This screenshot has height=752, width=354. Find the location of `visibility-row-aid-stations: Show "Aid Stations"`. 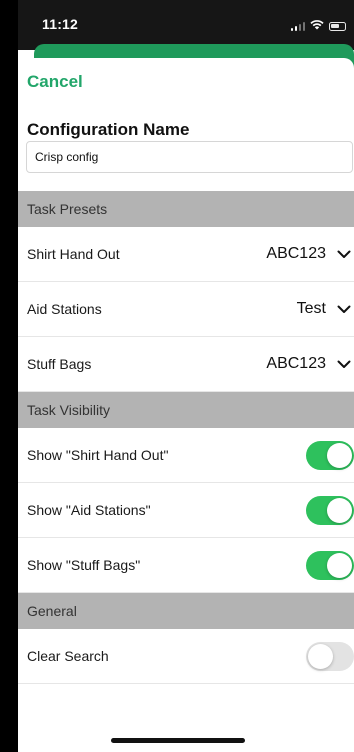

visibility-row-aid-stations: Show "Aid Stations" is located at coordinates (186, 510).